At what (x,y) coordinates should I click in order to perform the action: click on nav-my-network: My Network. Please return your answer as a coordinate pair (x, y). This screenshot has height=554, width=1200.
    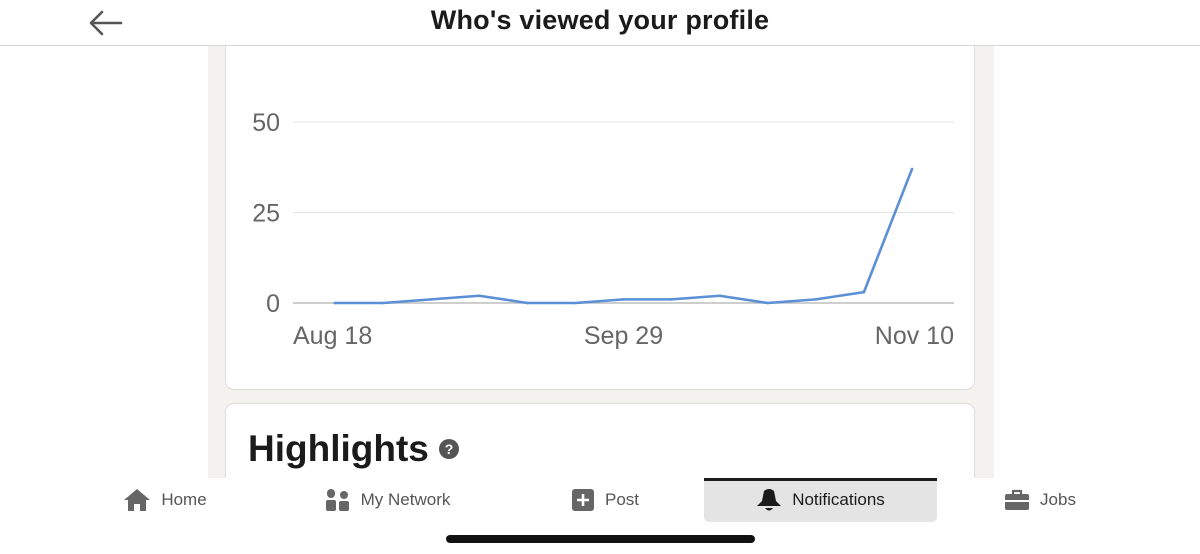
    Looking at the image, I should click on (387, 500).